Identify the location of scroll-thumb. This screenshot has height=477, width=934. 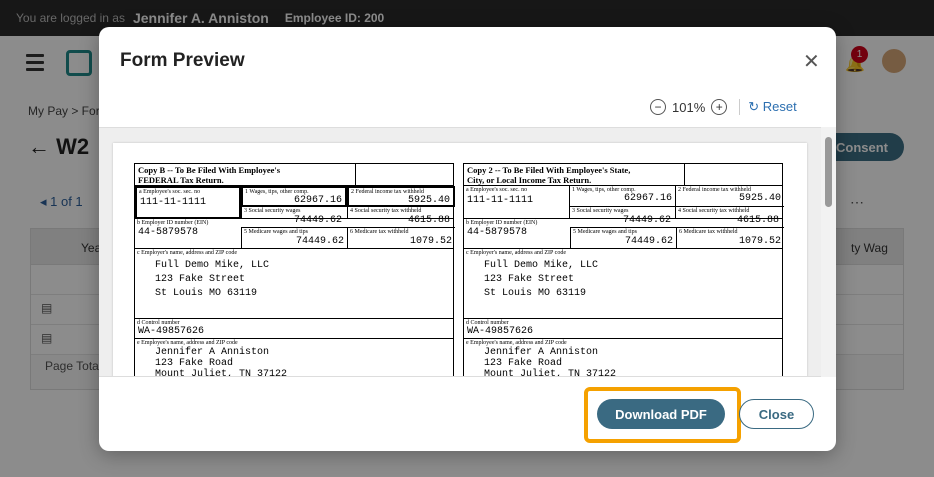
(828, 172).